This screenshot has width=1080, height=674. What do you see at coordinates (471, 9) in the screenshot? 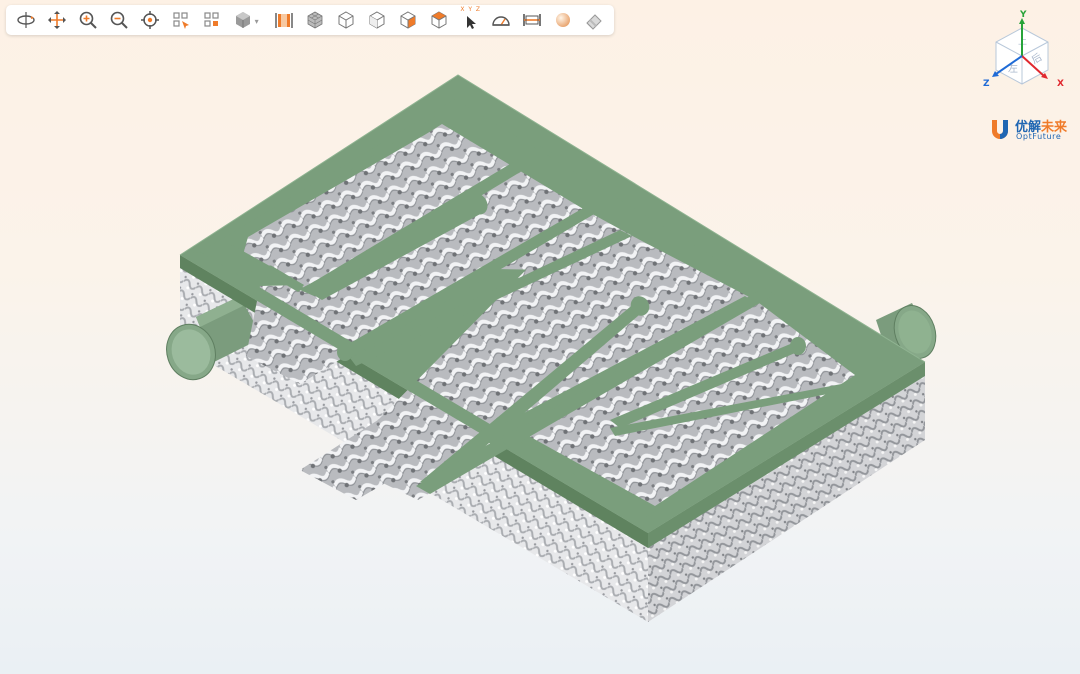
I see `pick-label: X Y Z` at bounding box center [471, 9].